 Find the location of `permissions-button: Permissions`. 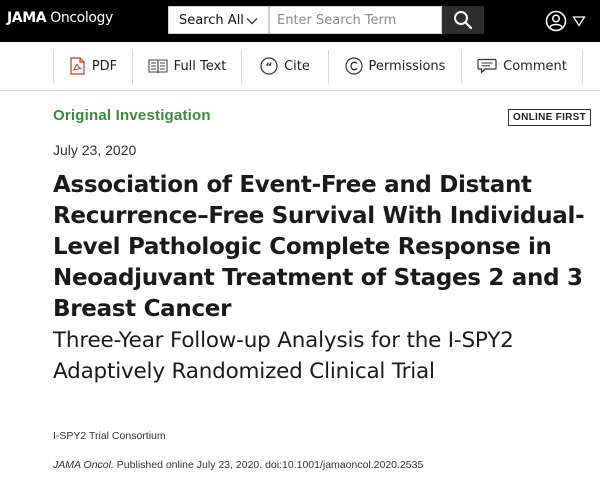

permissions-button: Permissions is located at coordinates (395, 66).